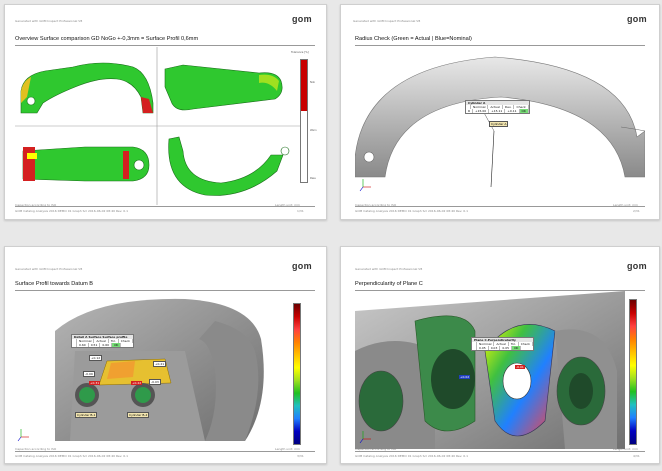 This screenshot has width=662, height=471. Describe the element at coordinates (304, 121) in the screenshot. I see `tolerance-legend` at that location.